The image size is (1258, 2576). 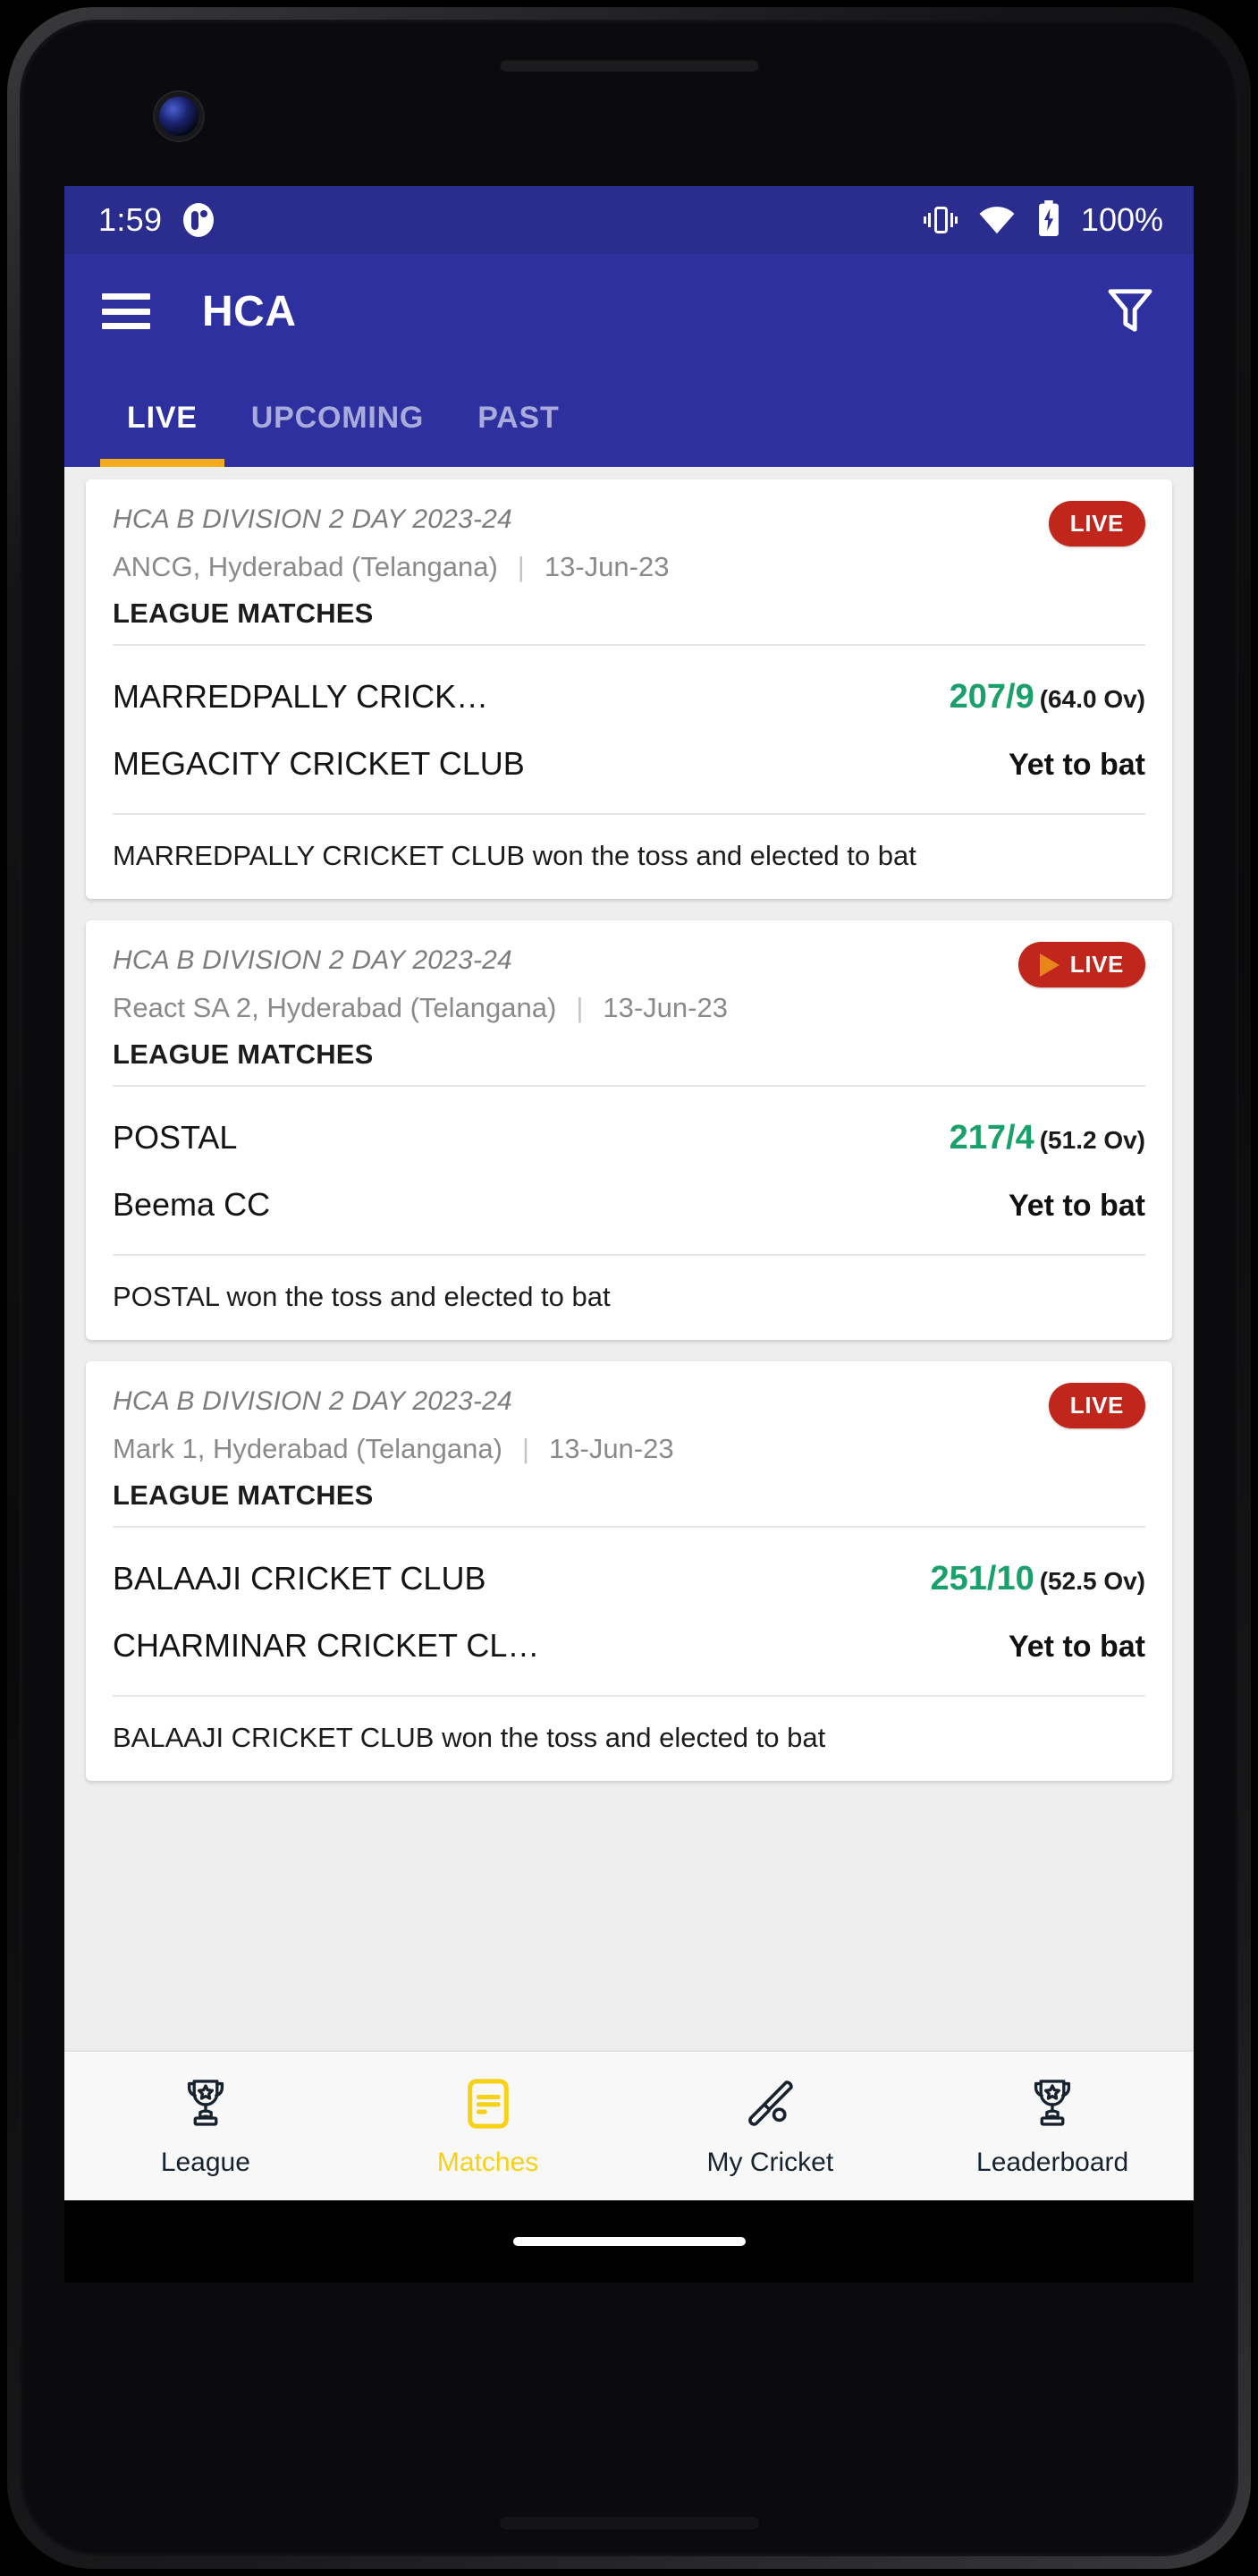 I want to click on nav-item-league: League, so click(x=205, y=2126).